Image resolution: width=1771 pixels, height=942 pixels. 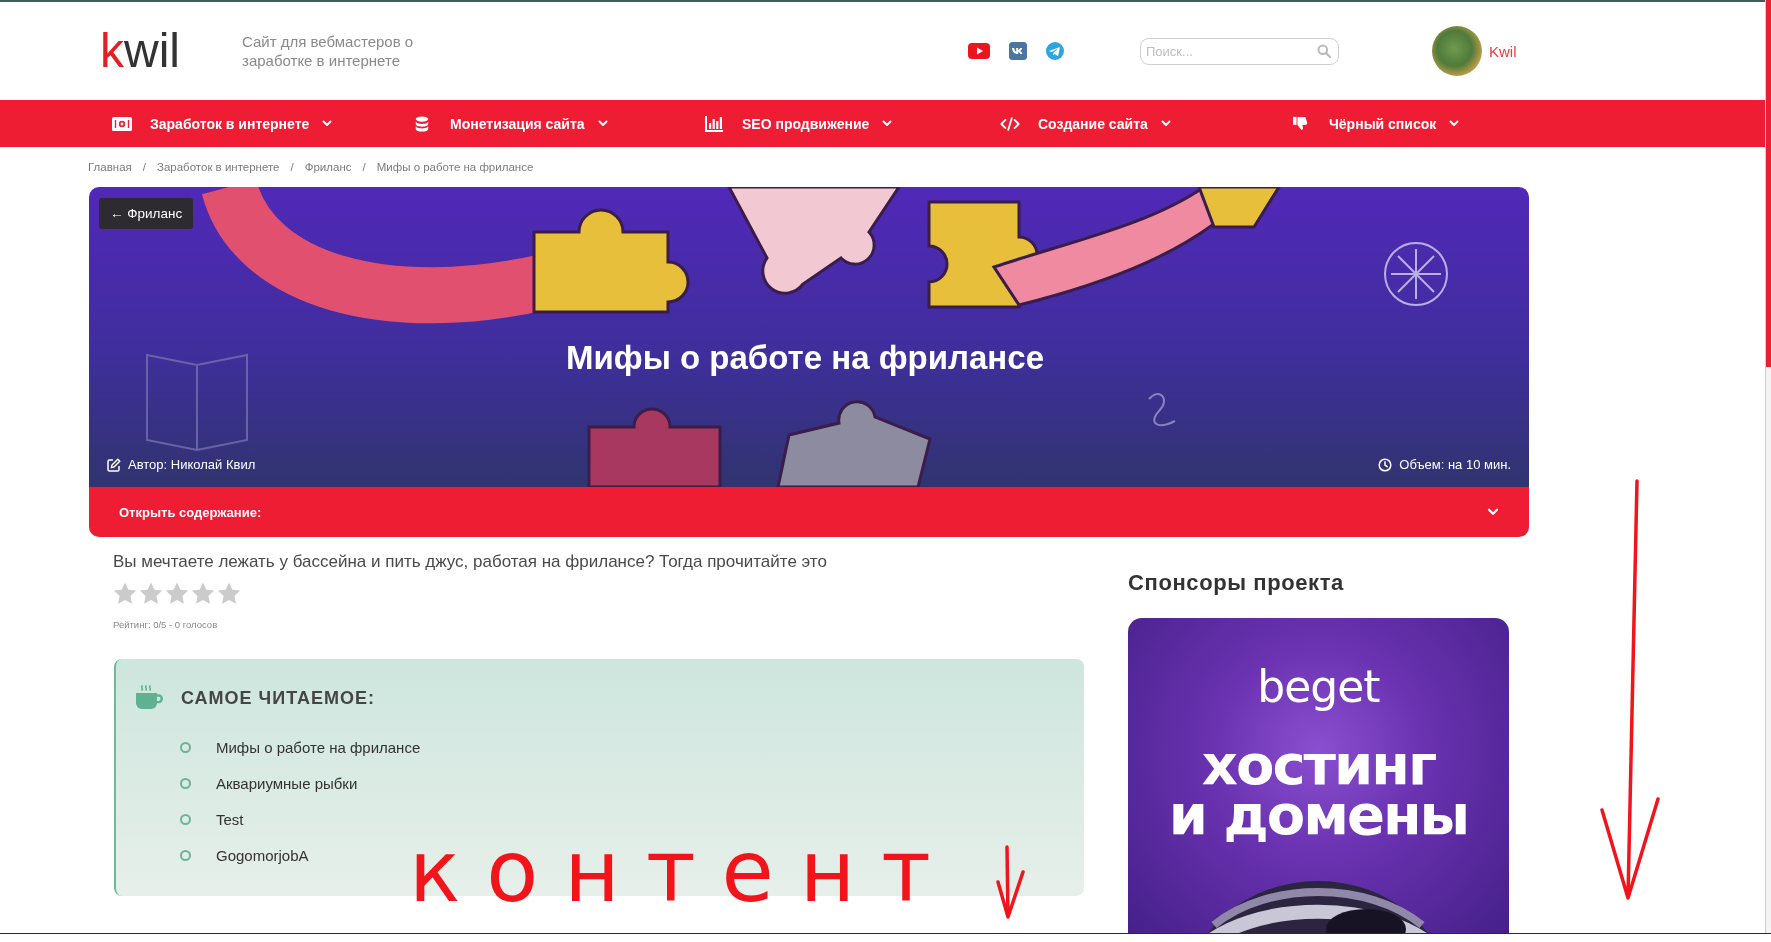 What do you see at coordinates (192, 464) in the screenshot?
I see `author-label: Автор: Николай Квил` at bounding box center [192, 464].